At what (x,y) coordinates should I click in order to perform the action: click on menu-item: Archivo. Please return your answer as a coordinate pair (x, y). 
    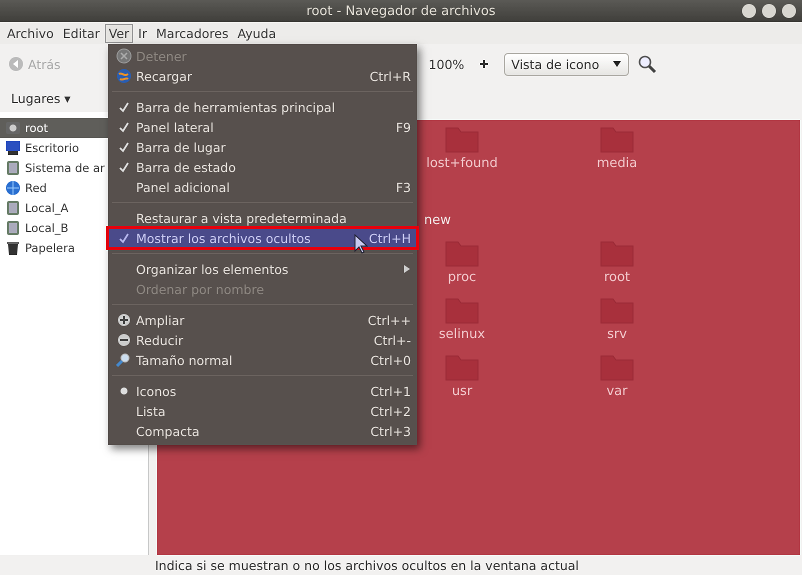
    Looking at the image, I should click on (30, 33).